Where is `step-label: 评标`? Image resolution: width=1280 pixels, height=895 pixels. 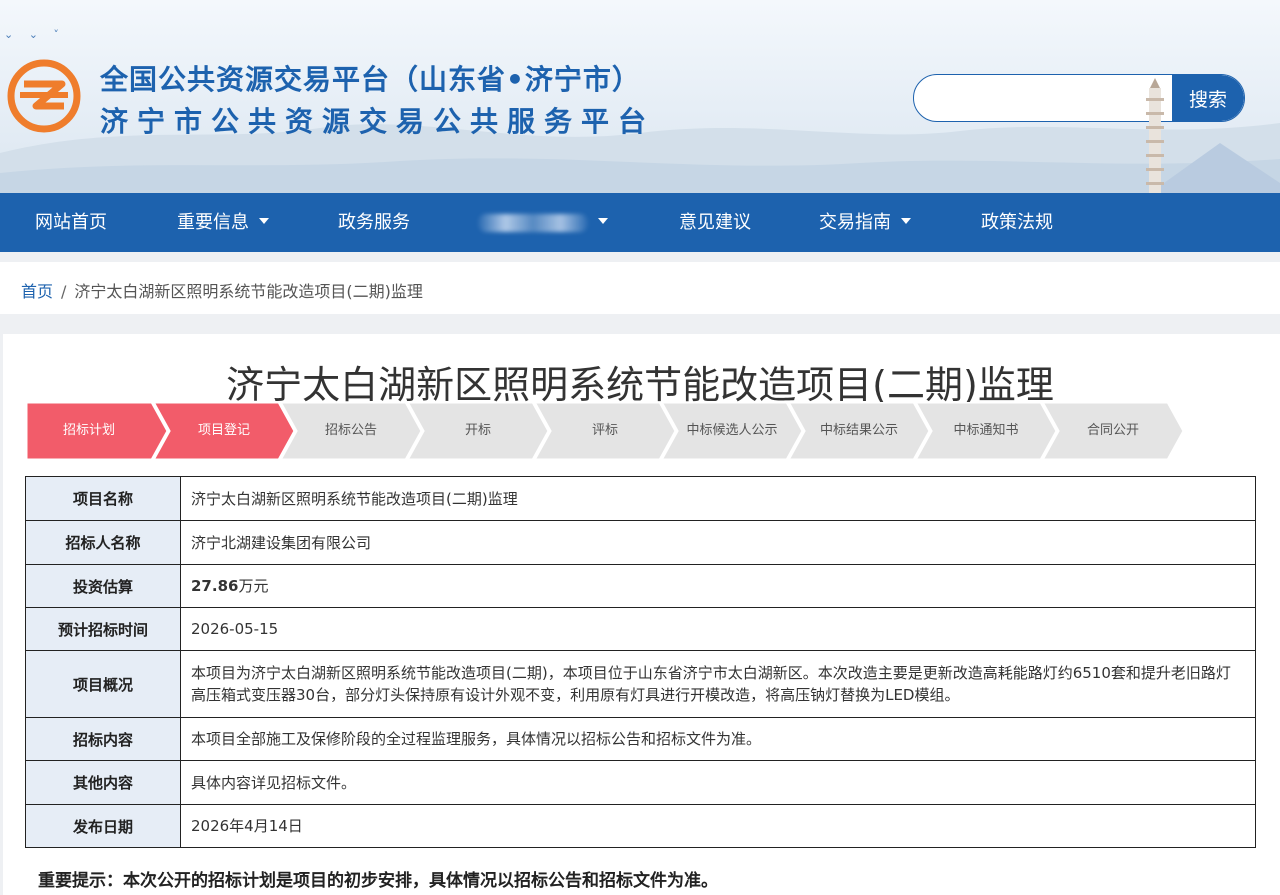 step-label: 评标 is located at coordinates (604, 430).